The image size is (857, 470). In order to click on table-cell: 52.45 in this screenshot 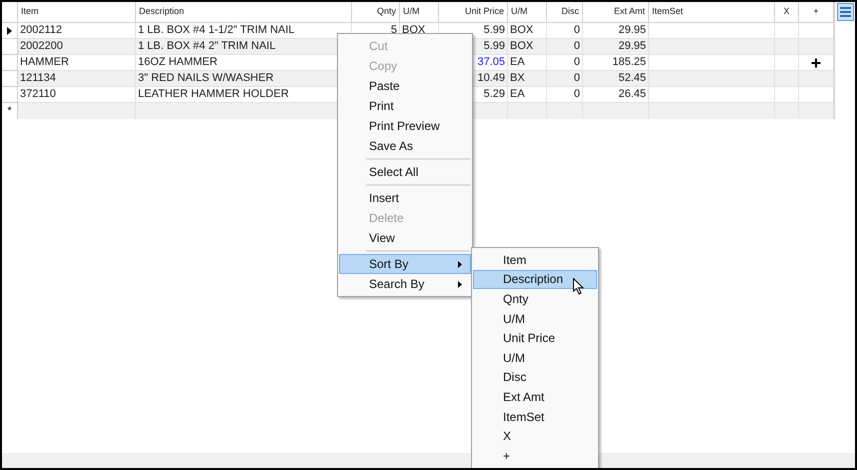, I will do `click(616, 79)`.